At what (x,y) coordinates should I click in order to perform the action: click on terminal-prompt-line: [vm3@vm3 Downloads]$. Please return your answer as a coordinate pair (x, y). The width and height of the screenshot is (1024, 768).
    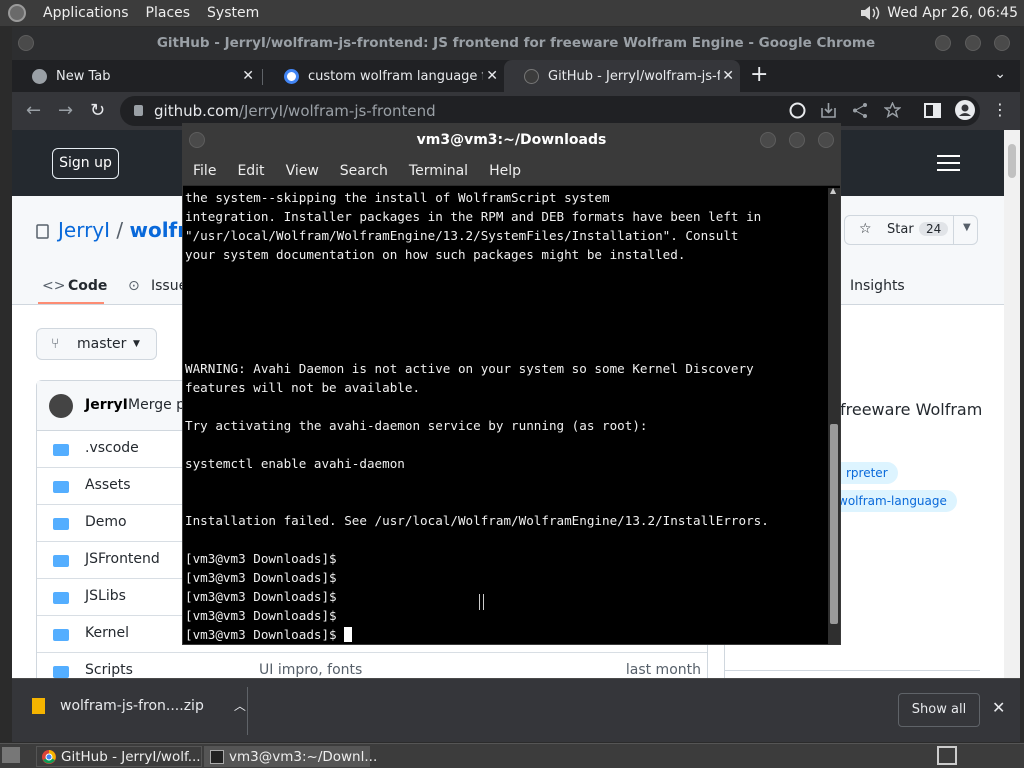
    Looking at the image, I should click on (506, 634).